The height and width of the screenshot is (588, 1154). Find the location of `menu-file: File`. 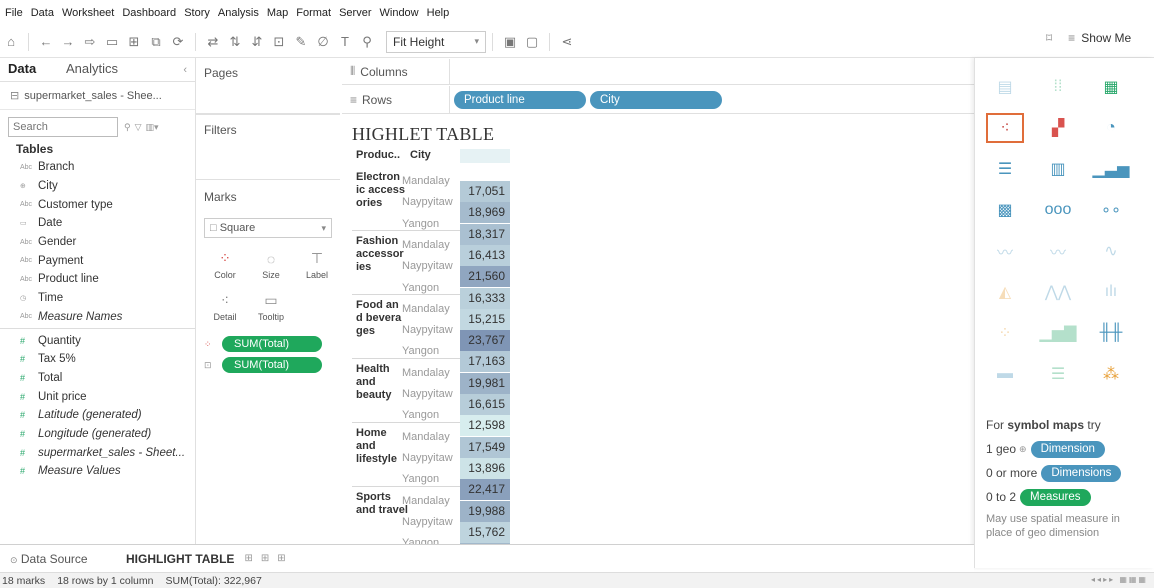

menu-file: File is located at coordinates (14, 13).